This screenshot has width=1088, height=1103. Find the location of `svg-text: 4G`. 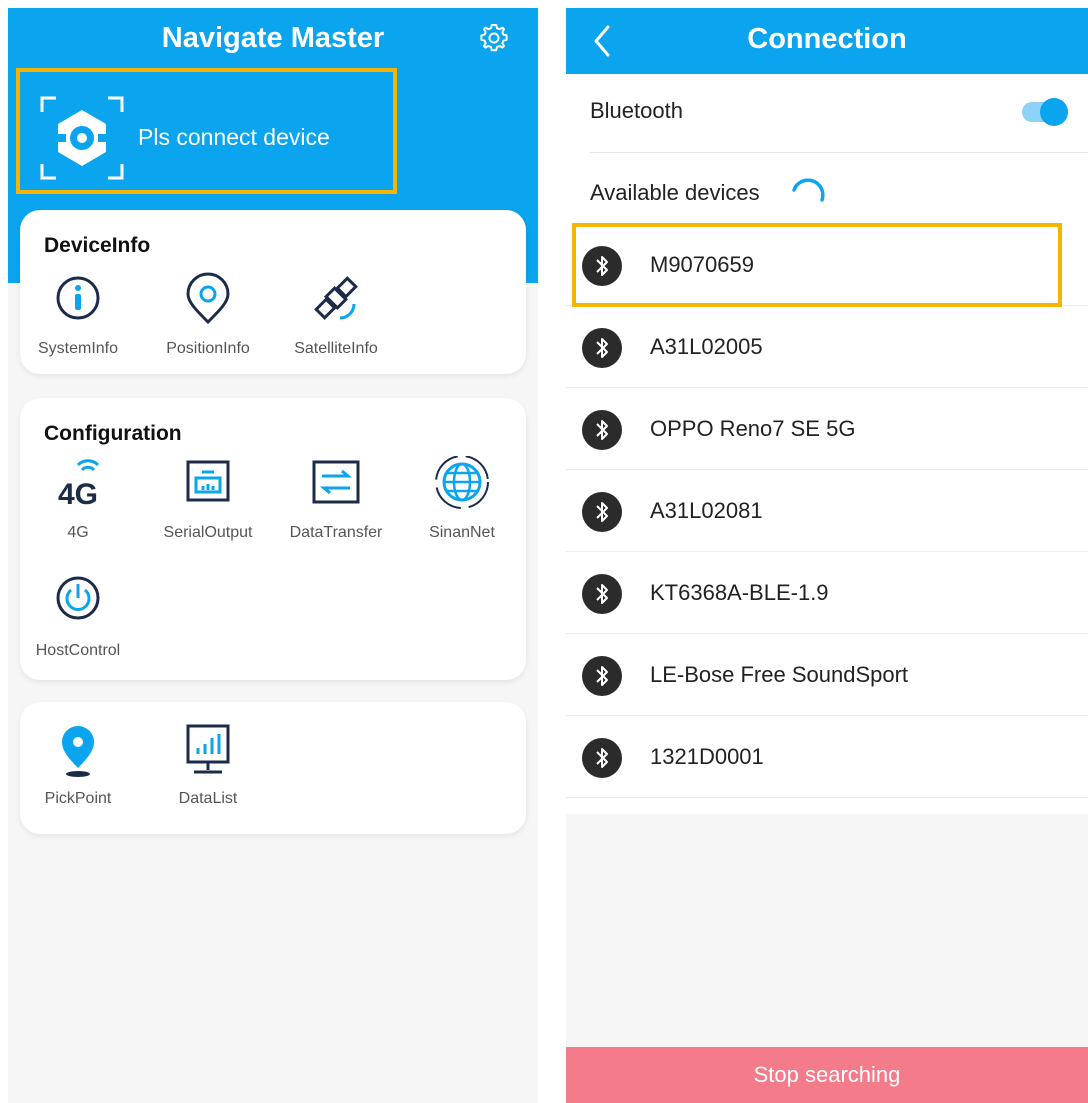

svg-text: 4G is located at coordinates (78, 494).